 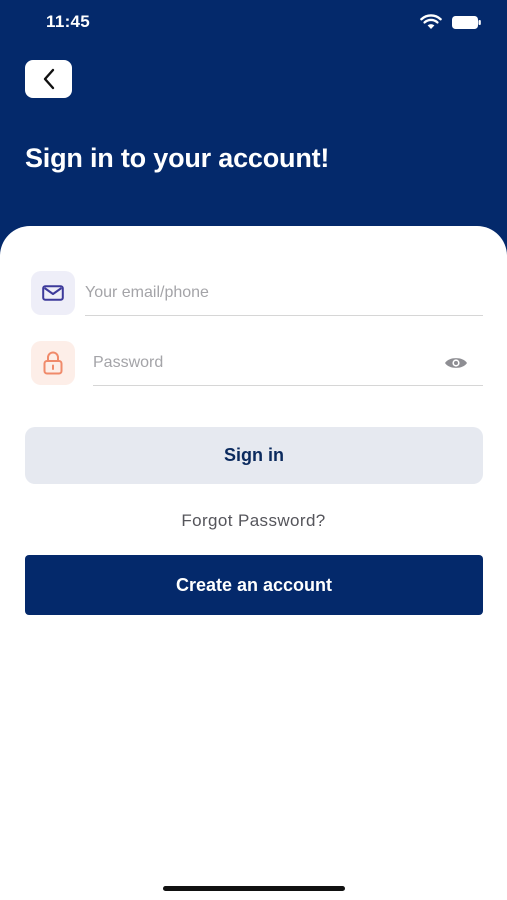 I want to click on mail-icon, so click(x=53, y=293).